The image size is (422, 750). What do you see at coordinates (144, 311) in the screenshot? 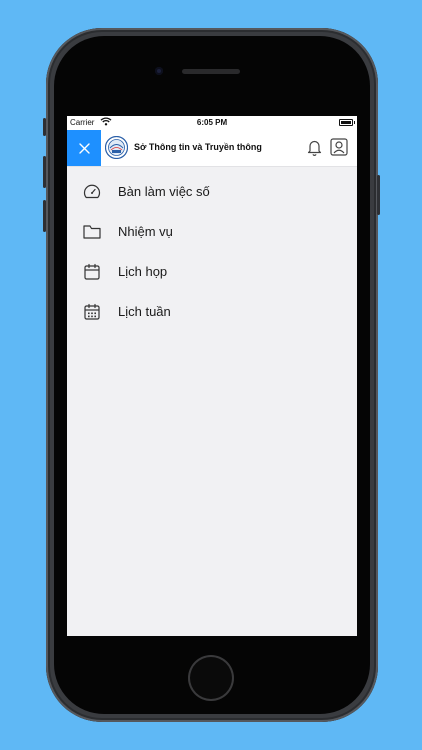
I see `menu-item-label: Lịch tuần` at bounding box center [144, 311].